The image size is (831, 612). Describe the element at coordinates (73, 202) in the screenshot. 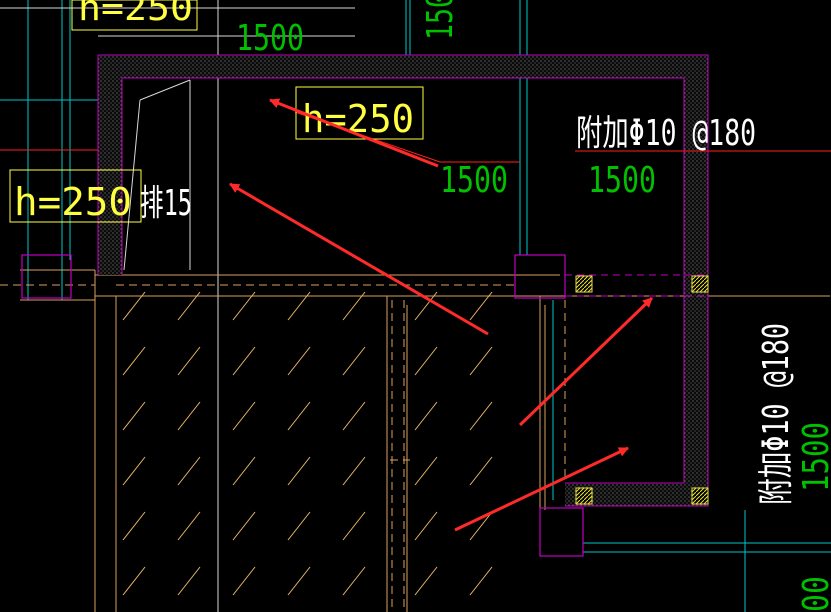

I see `left-thickness-label: h=250` at that location.